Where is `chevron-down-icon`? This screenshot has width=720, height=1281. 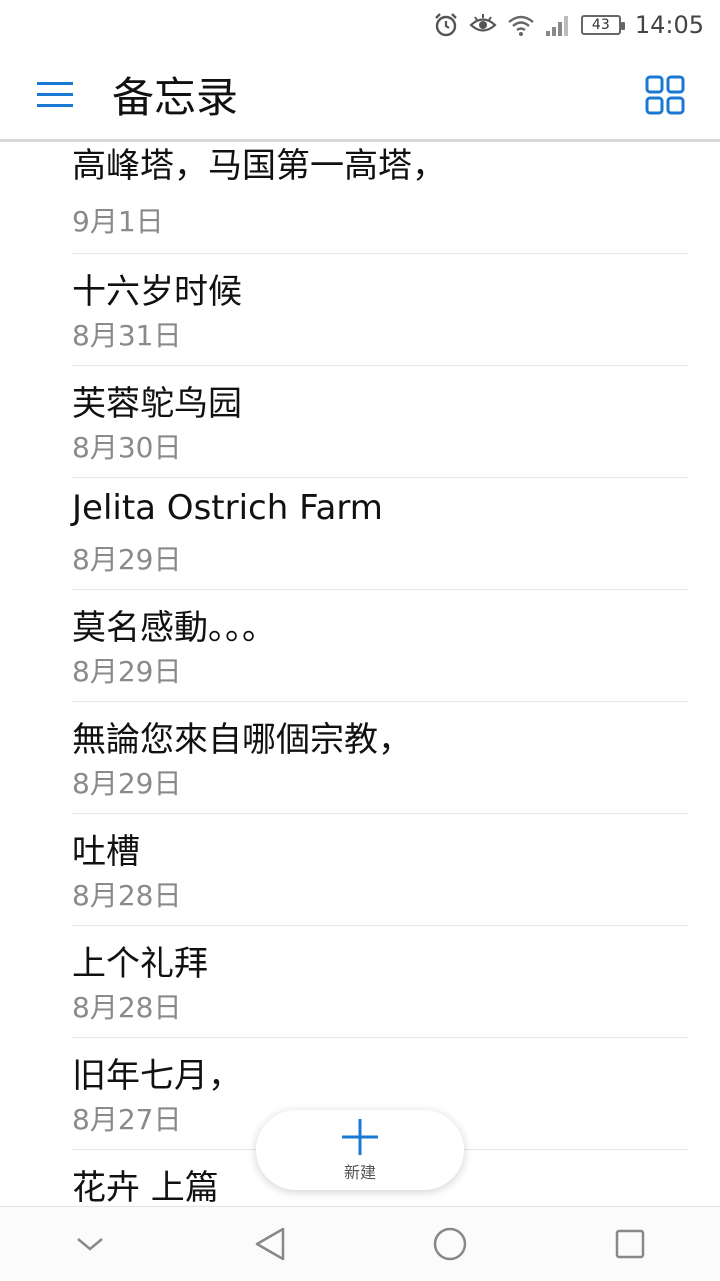 chevron-down-icon is located at coordinates (90, 1244).